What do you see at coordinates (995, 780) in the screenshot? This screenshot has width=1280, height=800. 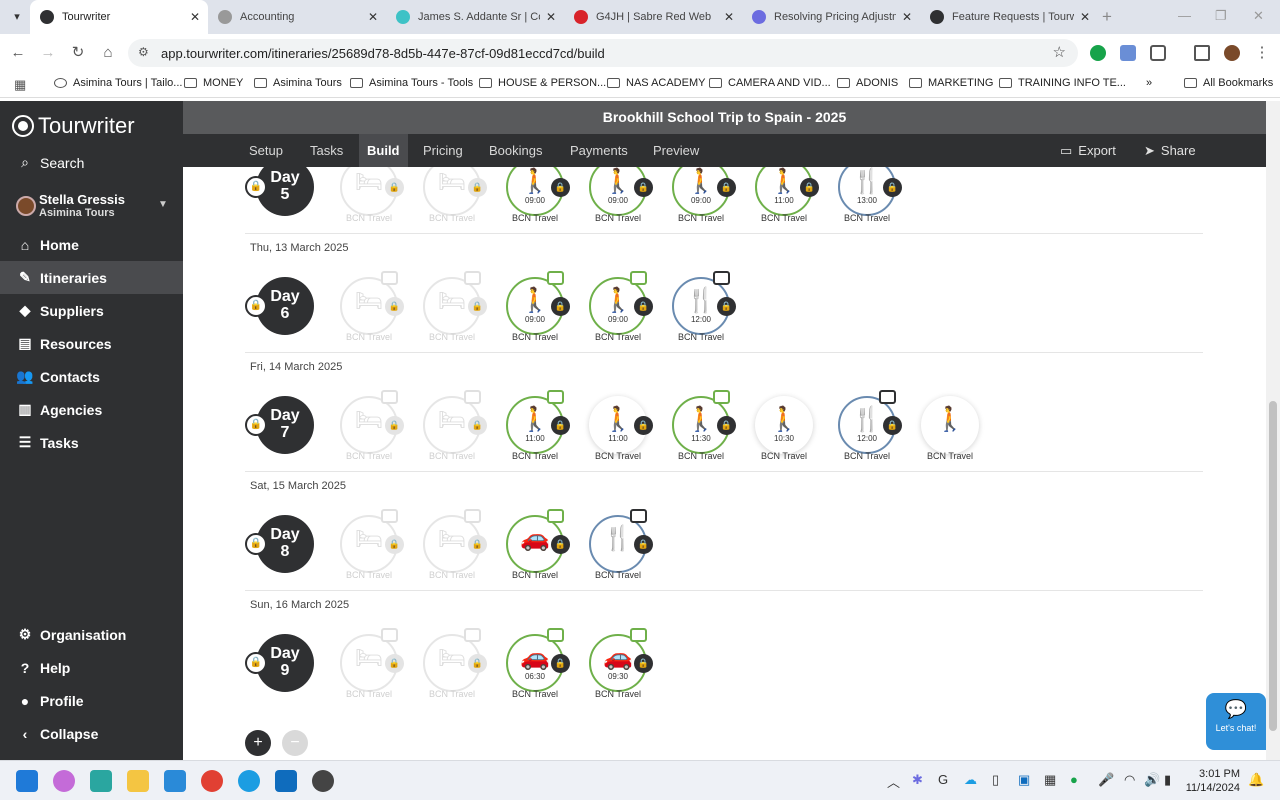 I see `usb-tray-icon: ▯` at bounding box center [995, 780].